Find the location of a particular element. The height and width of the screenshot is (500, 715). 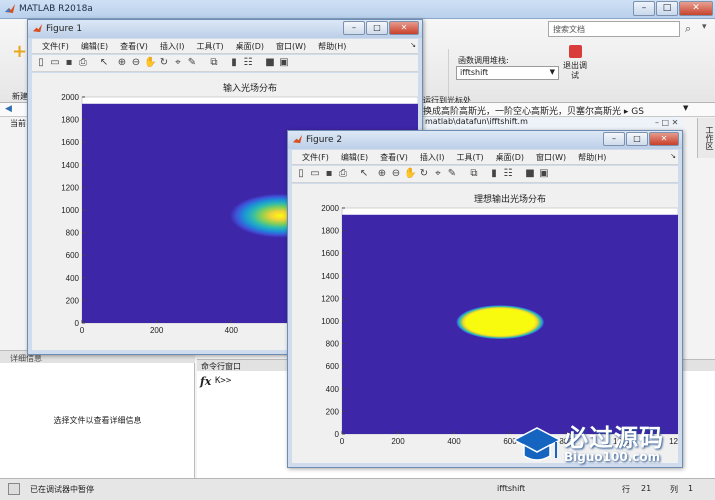

watermark-cn-text: 必过源码 is located at coordinates (614, 438).